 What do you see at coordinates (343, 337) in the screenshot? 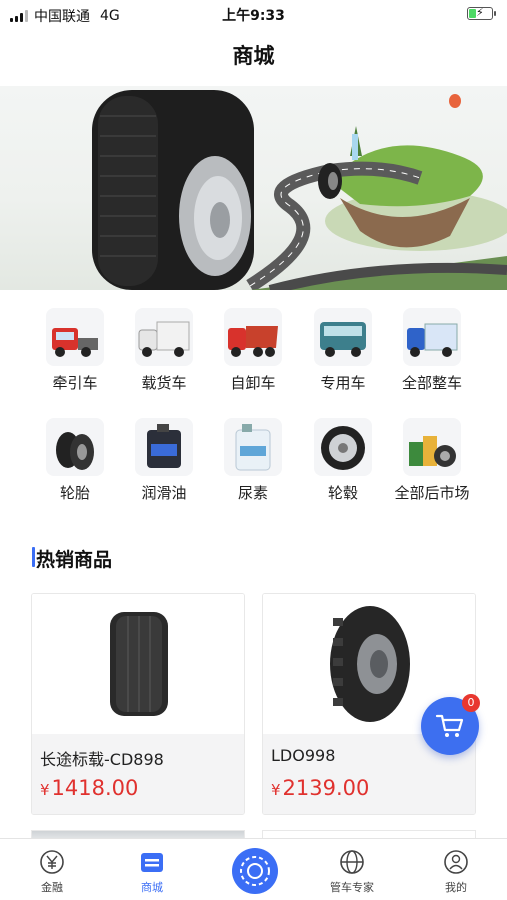
I see `special-truck-icon` at bounding box center [343, 337].